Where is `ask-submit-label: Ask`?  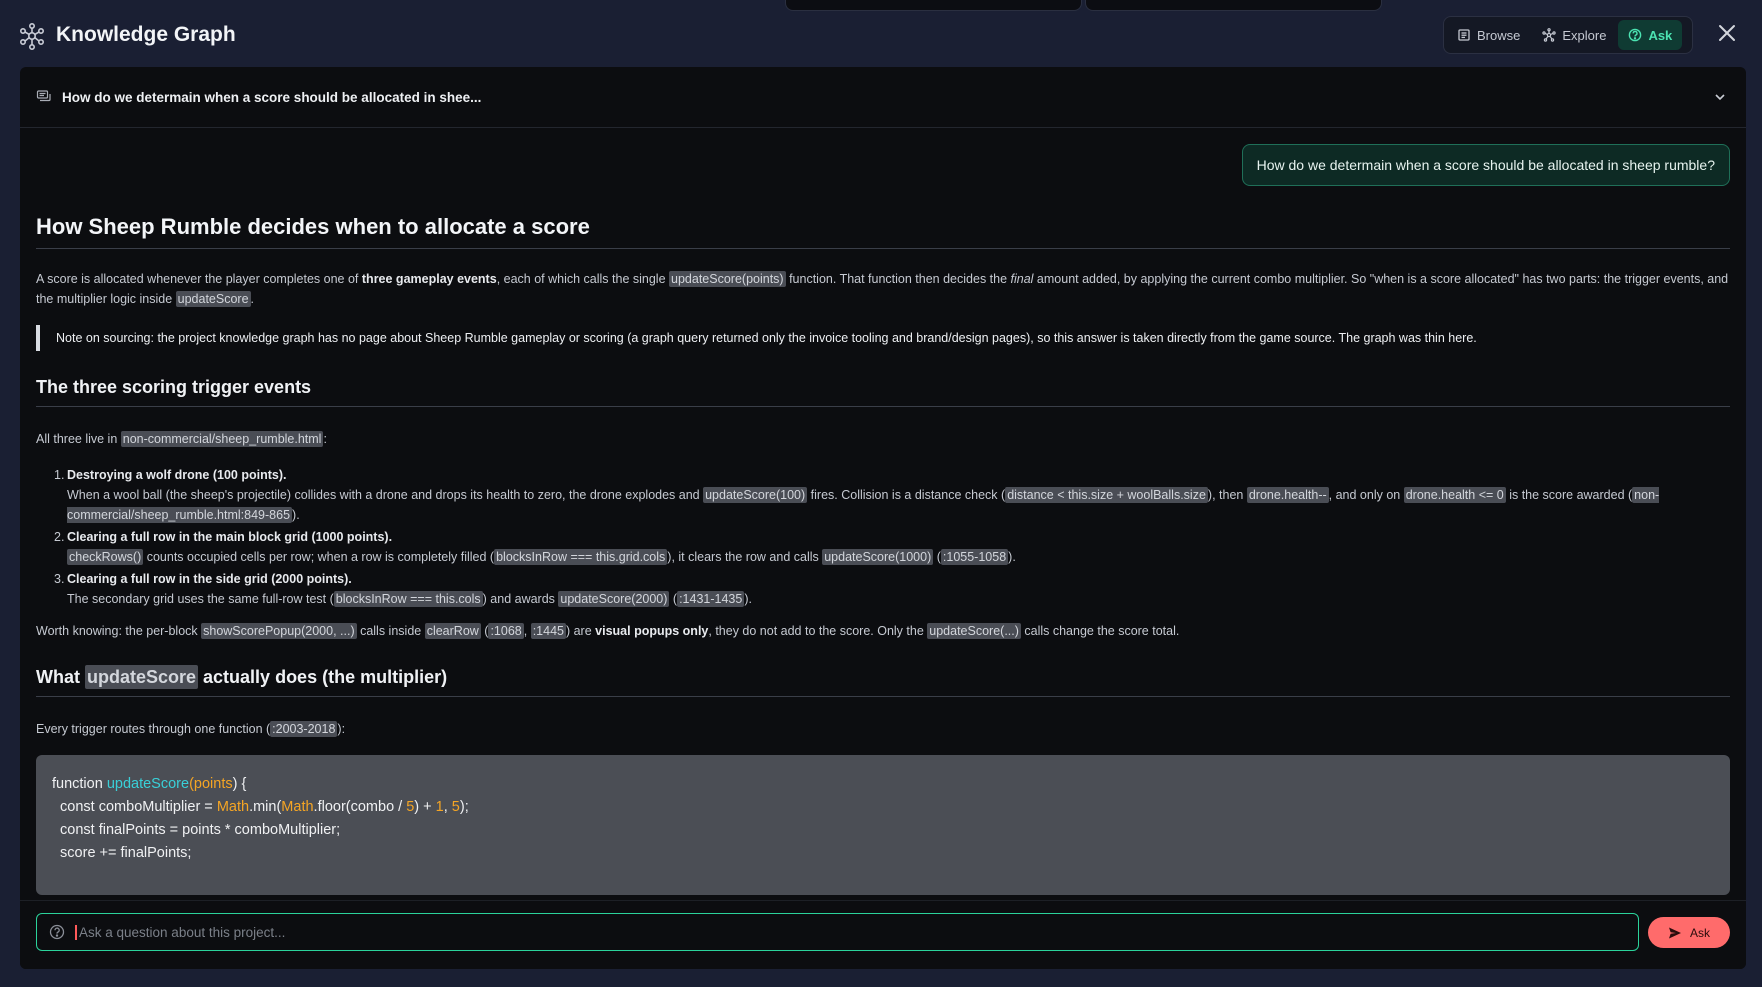 ask-submit-label: Ask is located at coordinates (1699, 932).